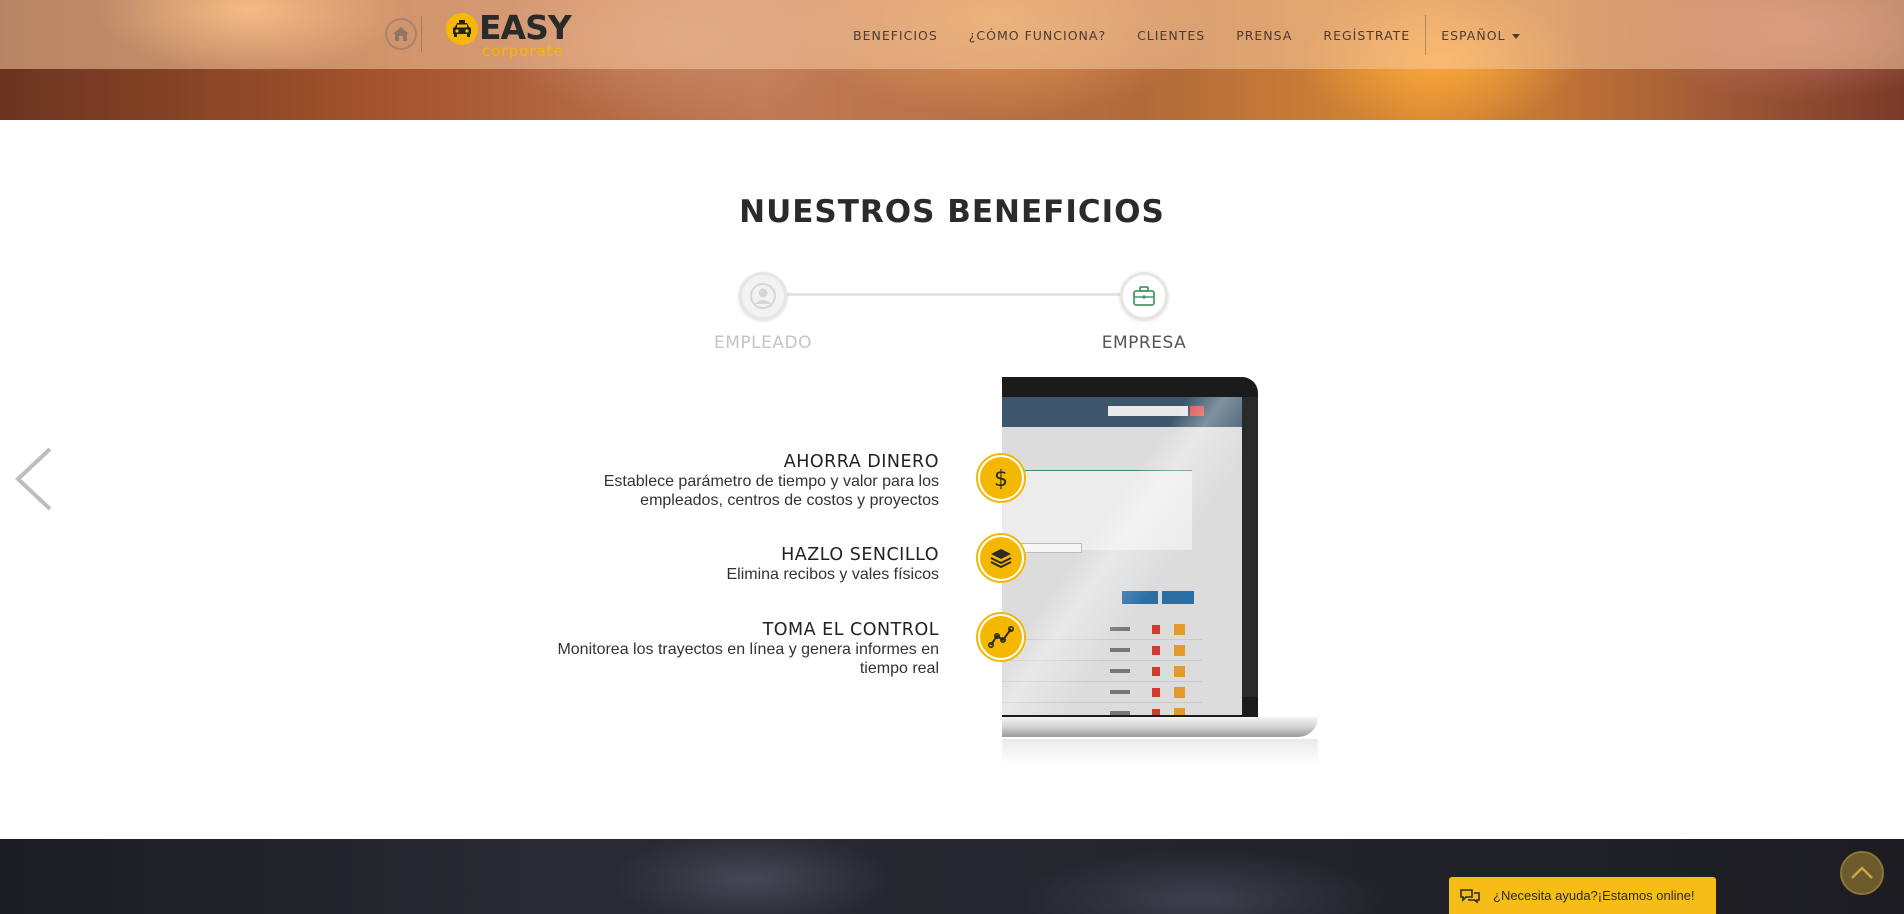 The image size is (1904, 914). Describe the element at coordinates (1171, 35) in the screenshot. I see `nav-item-clientes: CLIENTES` at that location.